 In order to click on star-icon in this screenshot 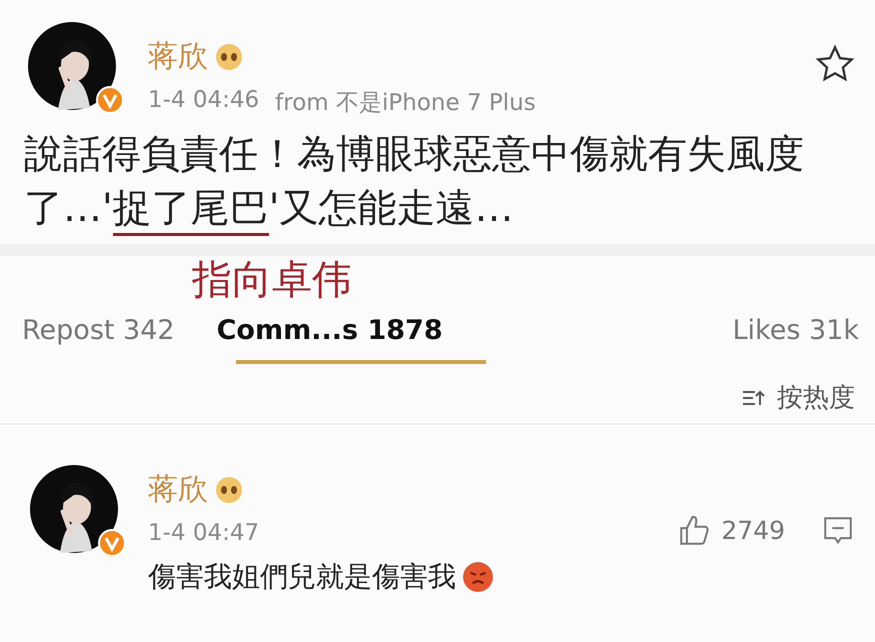, I will do `click(835, 64)`.